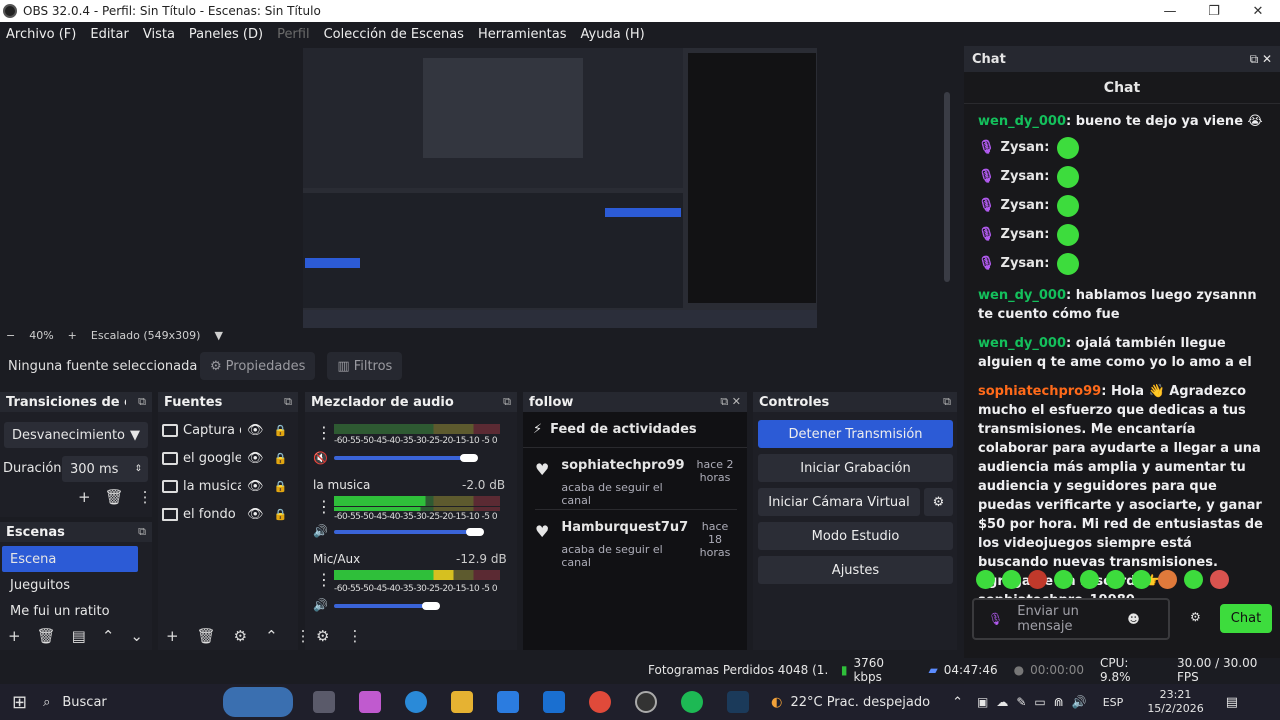 The height and width of the screenshot is (720, 1280). Describe the element at coordinates (370, 702) in the screenshot. I see `copilot-icon` at that location.